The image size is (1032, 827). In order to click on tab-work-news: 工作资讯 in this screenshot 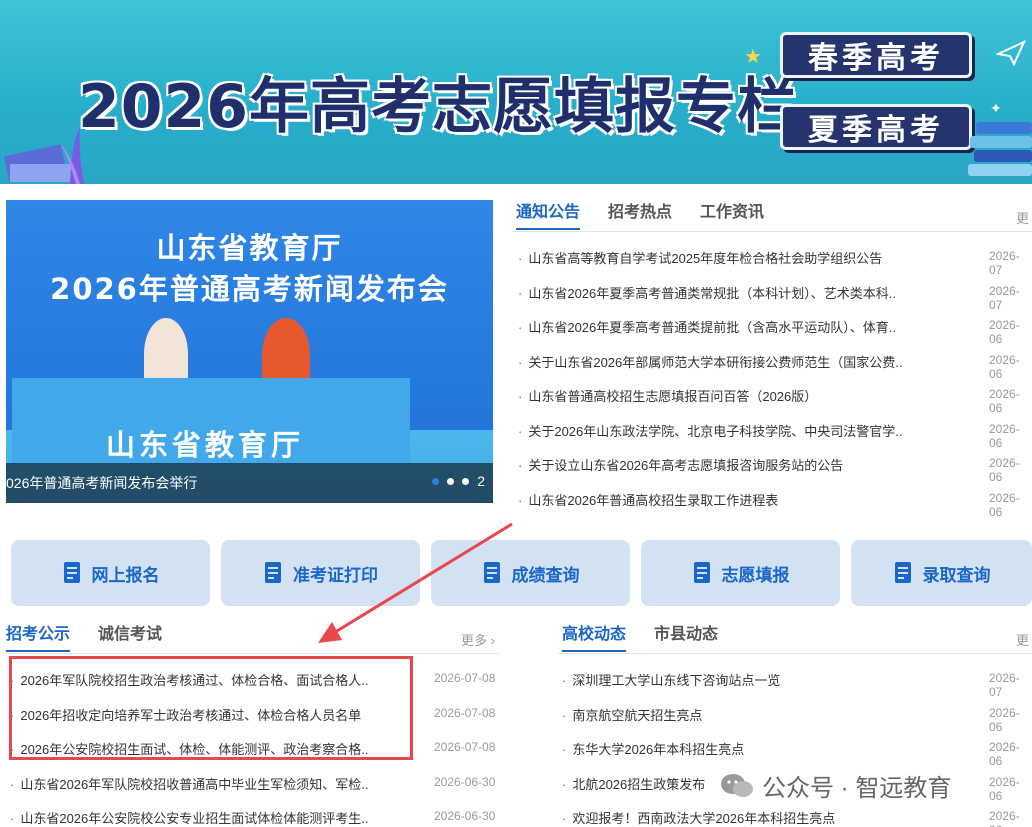, I will do `click(732, 213)`.